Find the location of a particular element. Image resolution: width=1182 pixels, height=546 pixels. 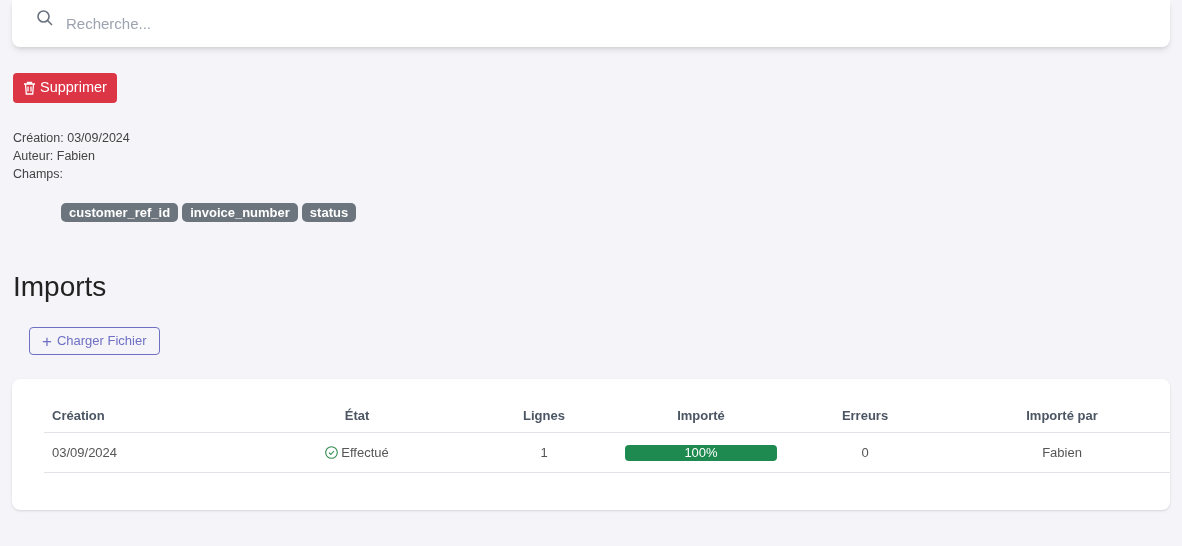

table-cell: Fabien is located at coordinates (1062, 452).